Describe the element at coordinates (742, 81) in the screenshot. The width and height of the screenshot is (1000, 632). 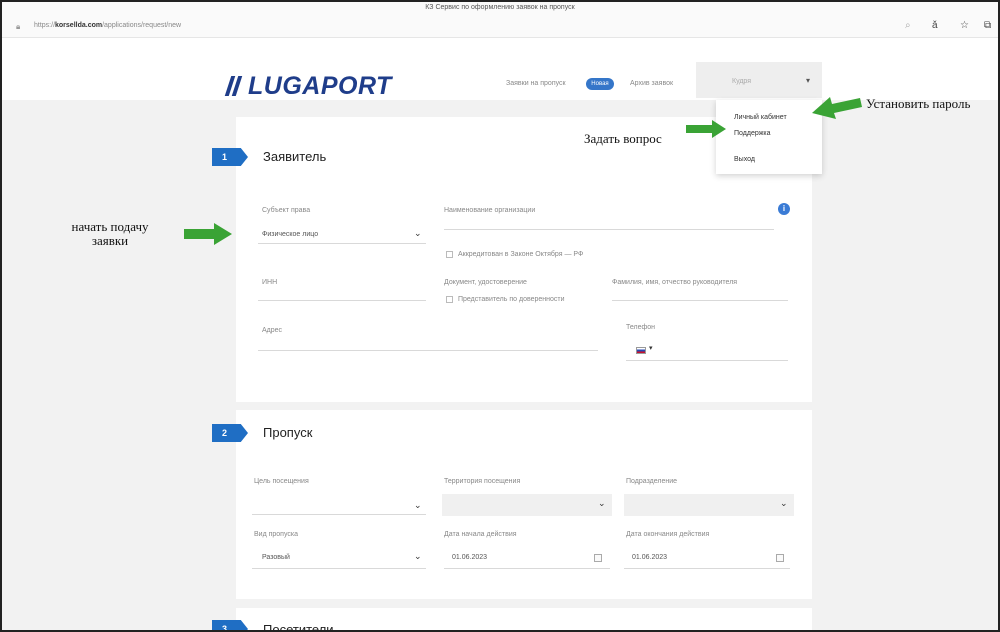
I see `user-name: Кудря` at that location.